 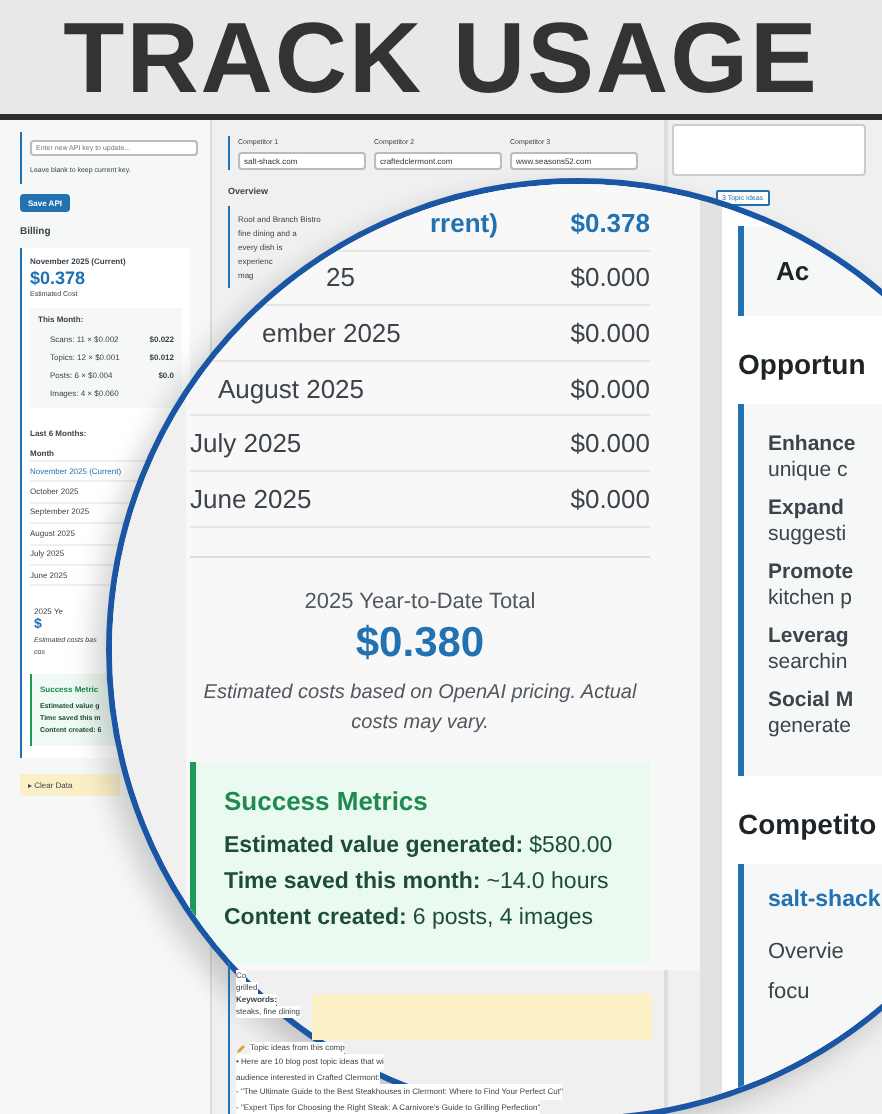 I want to click on competitor-text: focu, so click(x=790, y=993).